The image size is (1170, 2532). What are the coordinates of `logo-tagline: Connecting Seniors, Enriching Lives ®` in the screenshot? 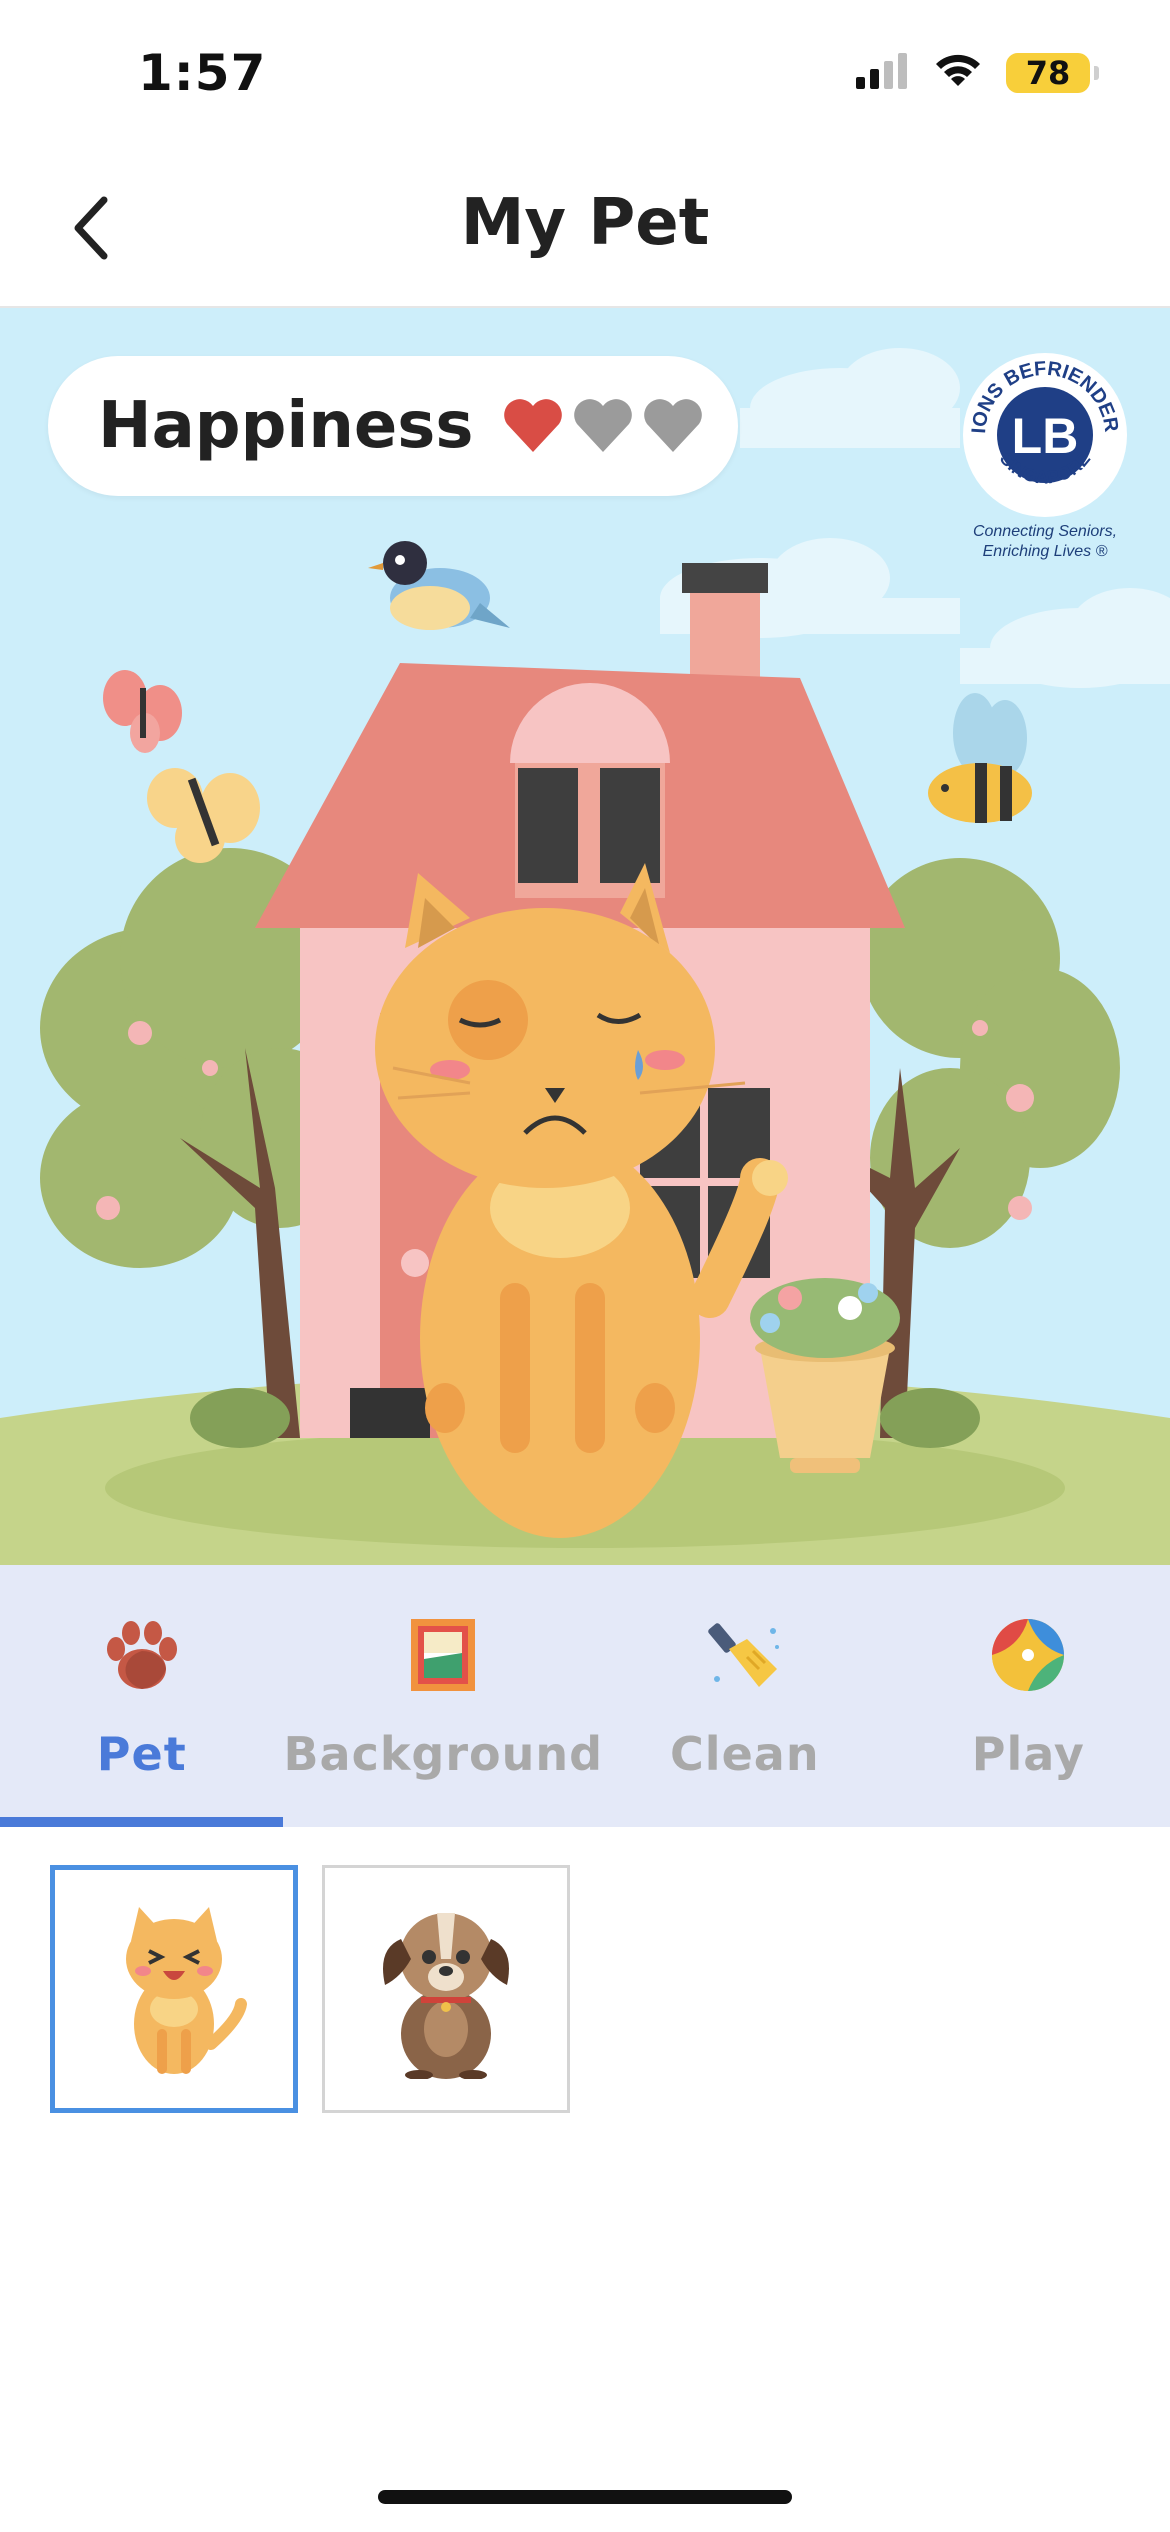 It's located at (1045, 541).